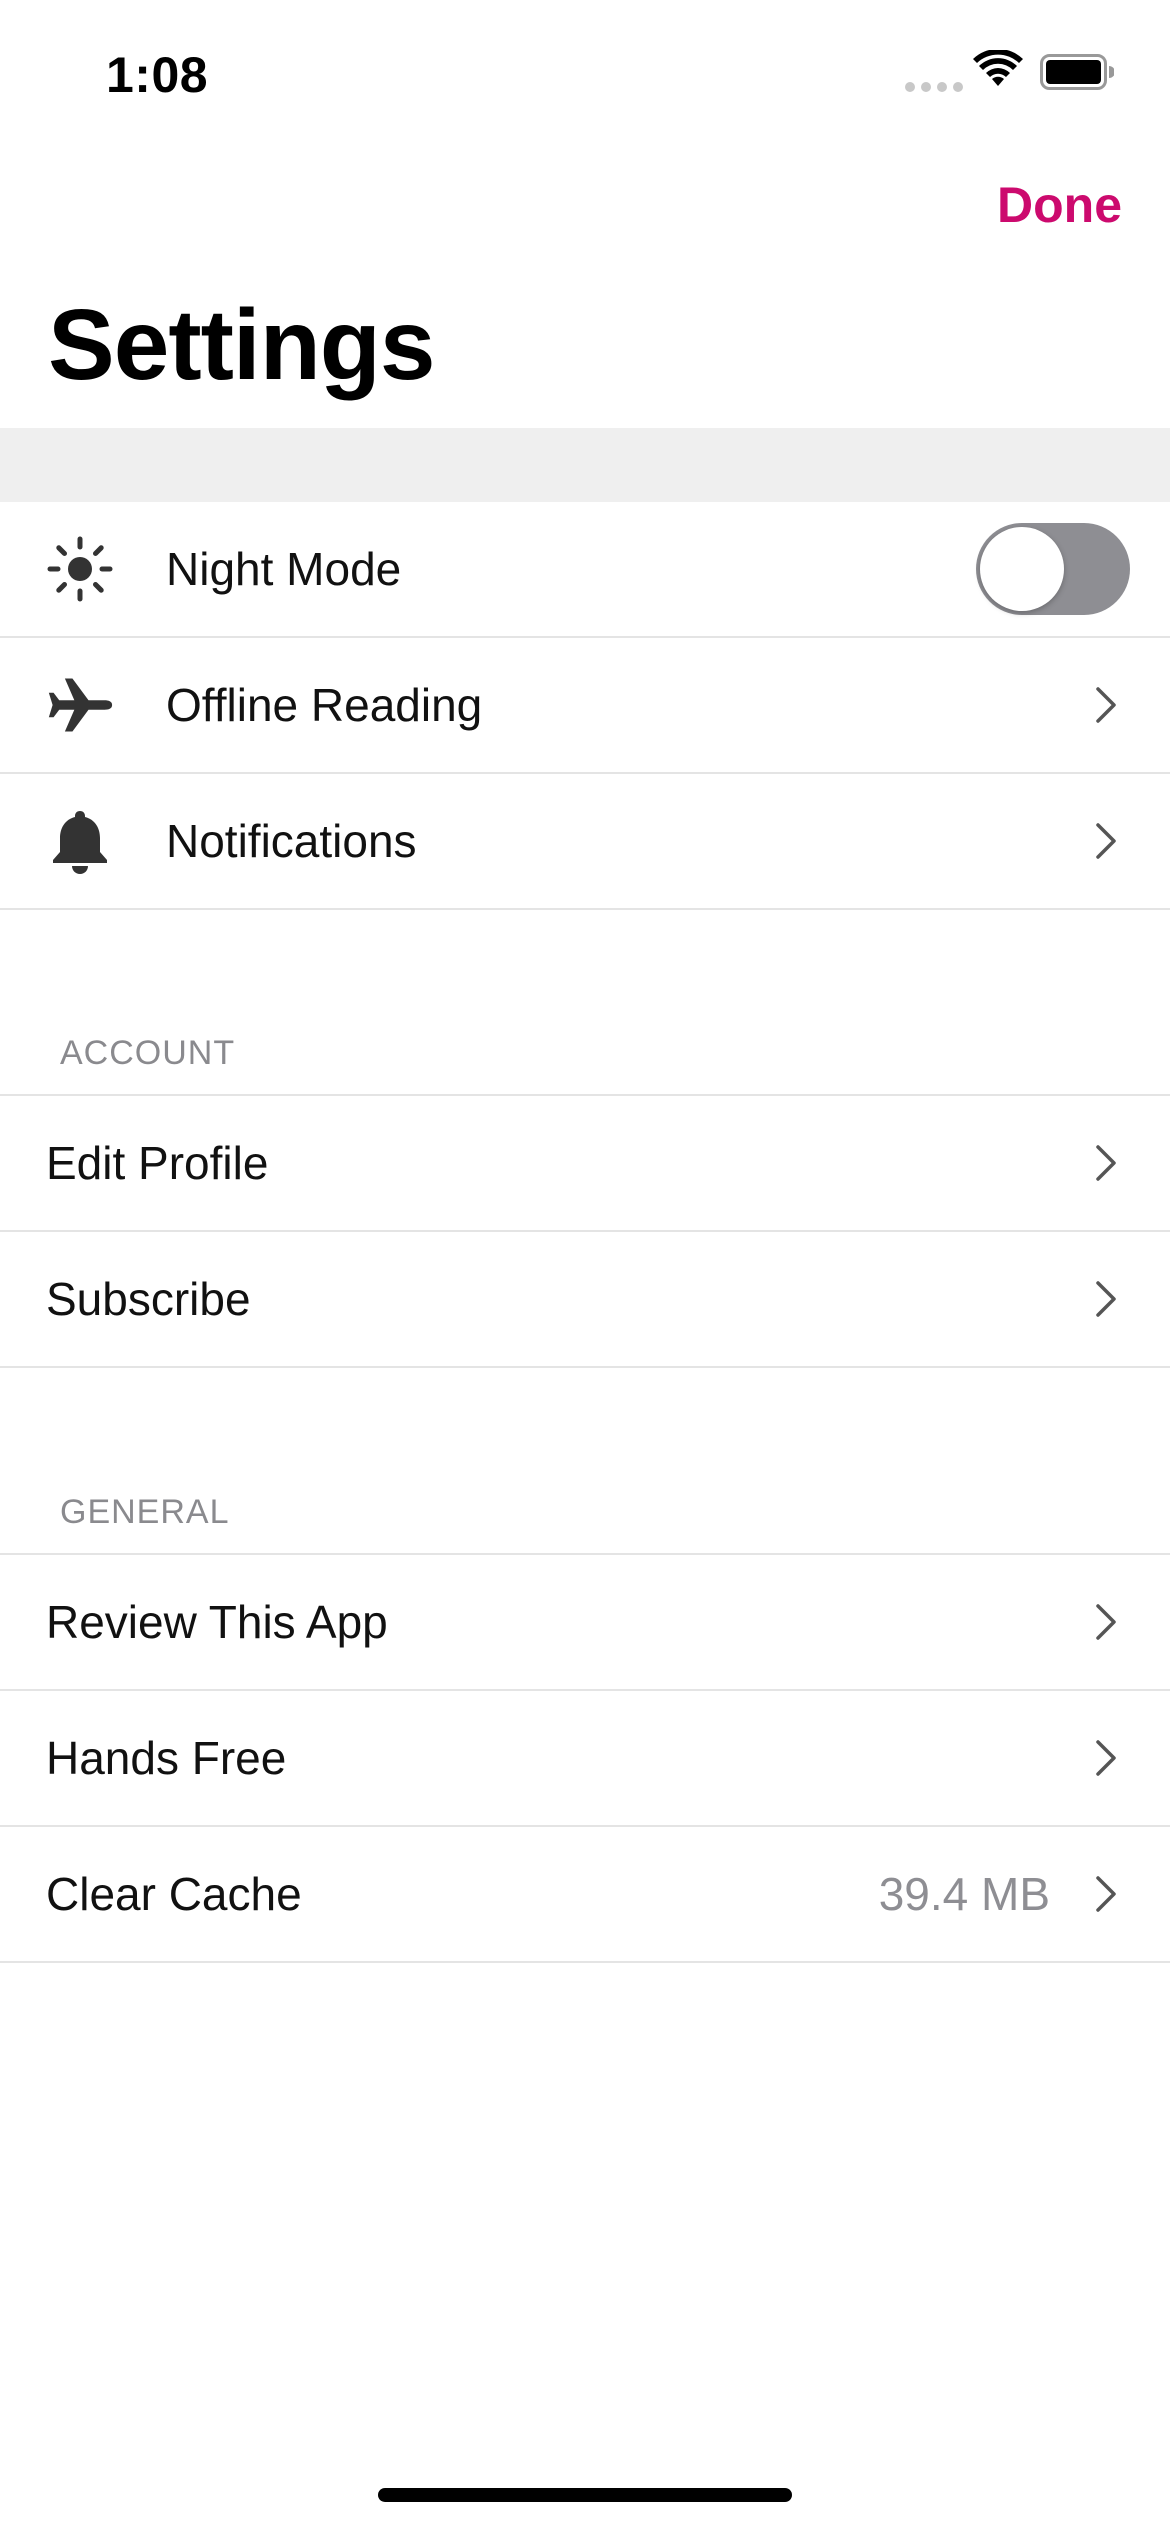 Image resolution: width=1170 pixels, height=2532 pixels. What do you see at coordinates (585, 570) in the screenshot?
I see `night-mode-row: Night Mode` at bounding box center [585, 570].